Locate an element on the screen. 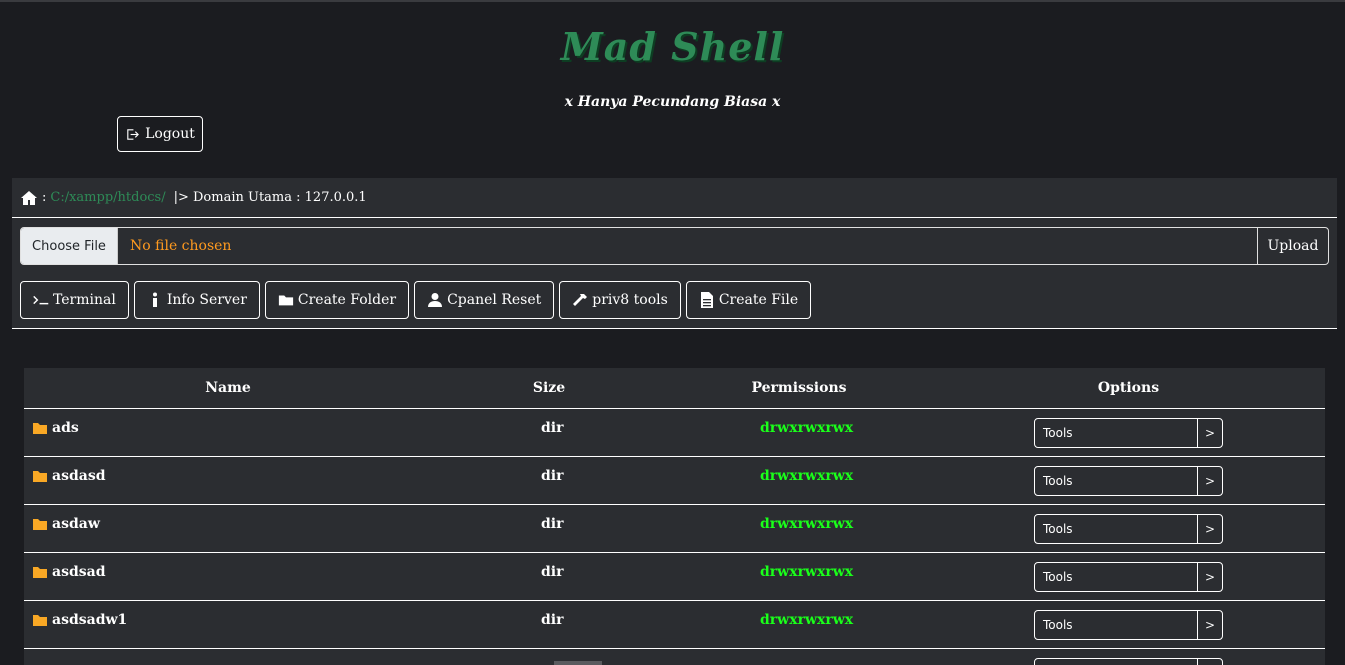 The image size is (1345, 665). table-row: asdasd dir drwxrwxrwx Tools > is located at coordinates (674, 481).